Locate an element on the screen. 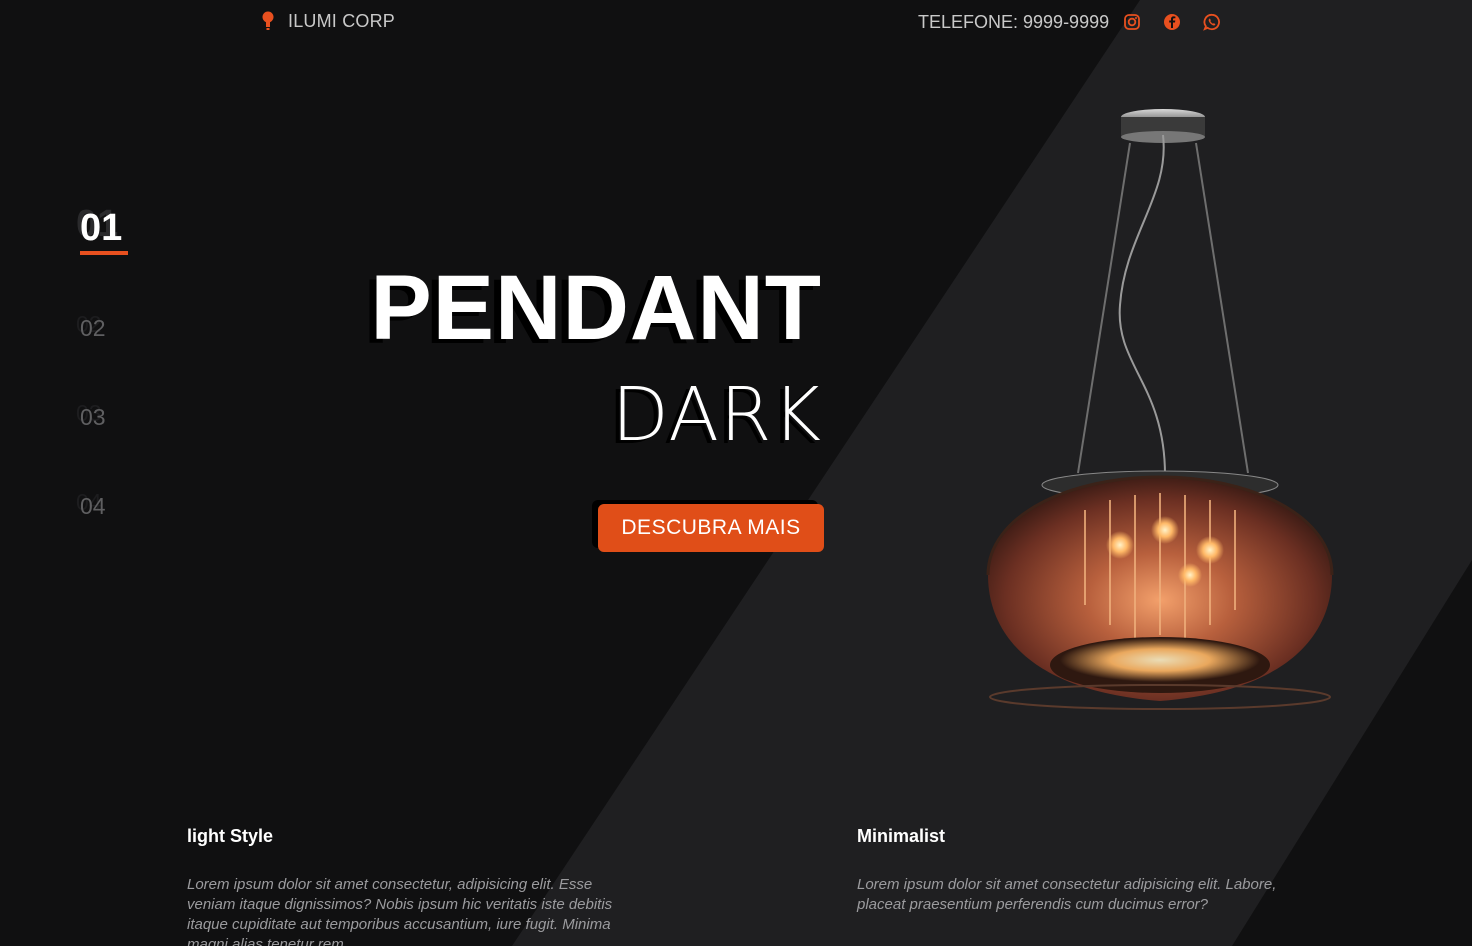 This screenshot has width=1472, height=946. brand-name: ILUMI CORP is located at coordinates (342, 20).